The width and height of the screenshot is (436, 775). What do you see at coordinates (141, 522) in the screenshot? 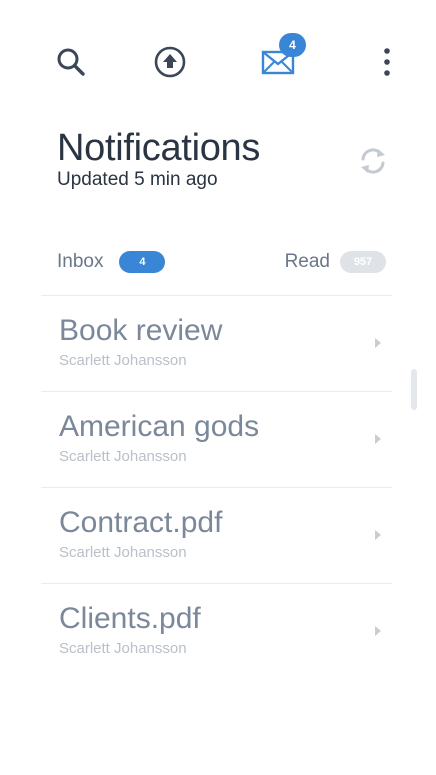
I see `item-title: Contract.pdf` at bounding box center [141, 522].